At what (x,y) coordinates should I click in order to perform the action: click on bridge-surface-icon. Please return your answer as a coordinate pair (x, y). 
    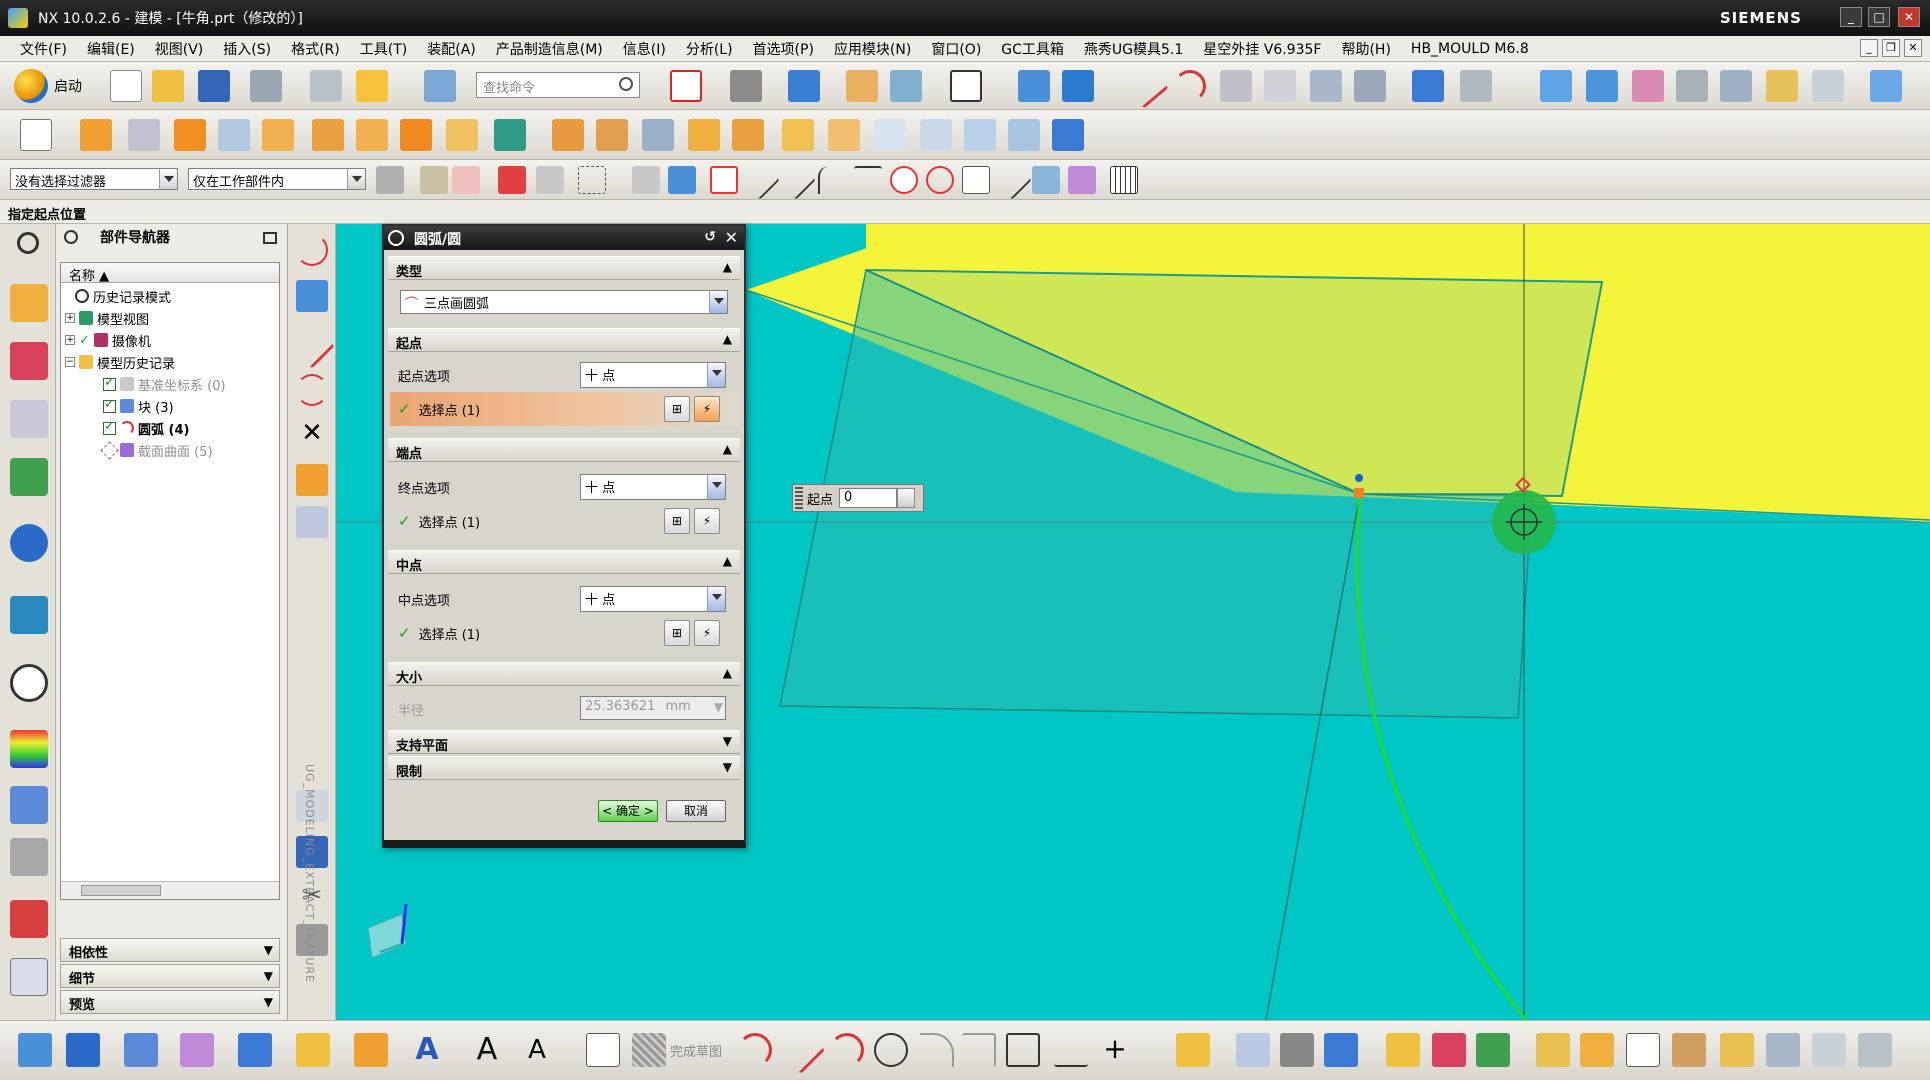
    Looking at the image, I should click on (1736, 86).